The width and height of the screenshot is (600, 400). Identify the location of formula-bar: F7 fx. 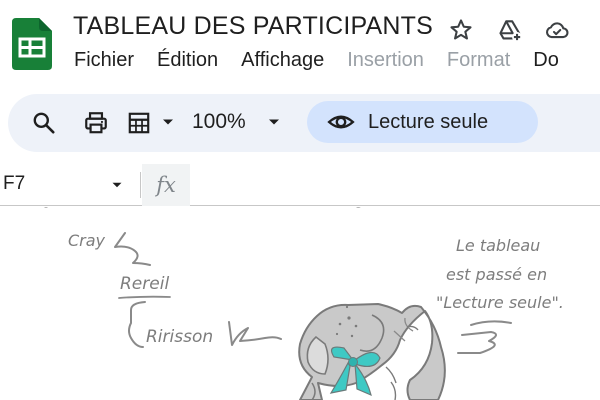
(300, 185).